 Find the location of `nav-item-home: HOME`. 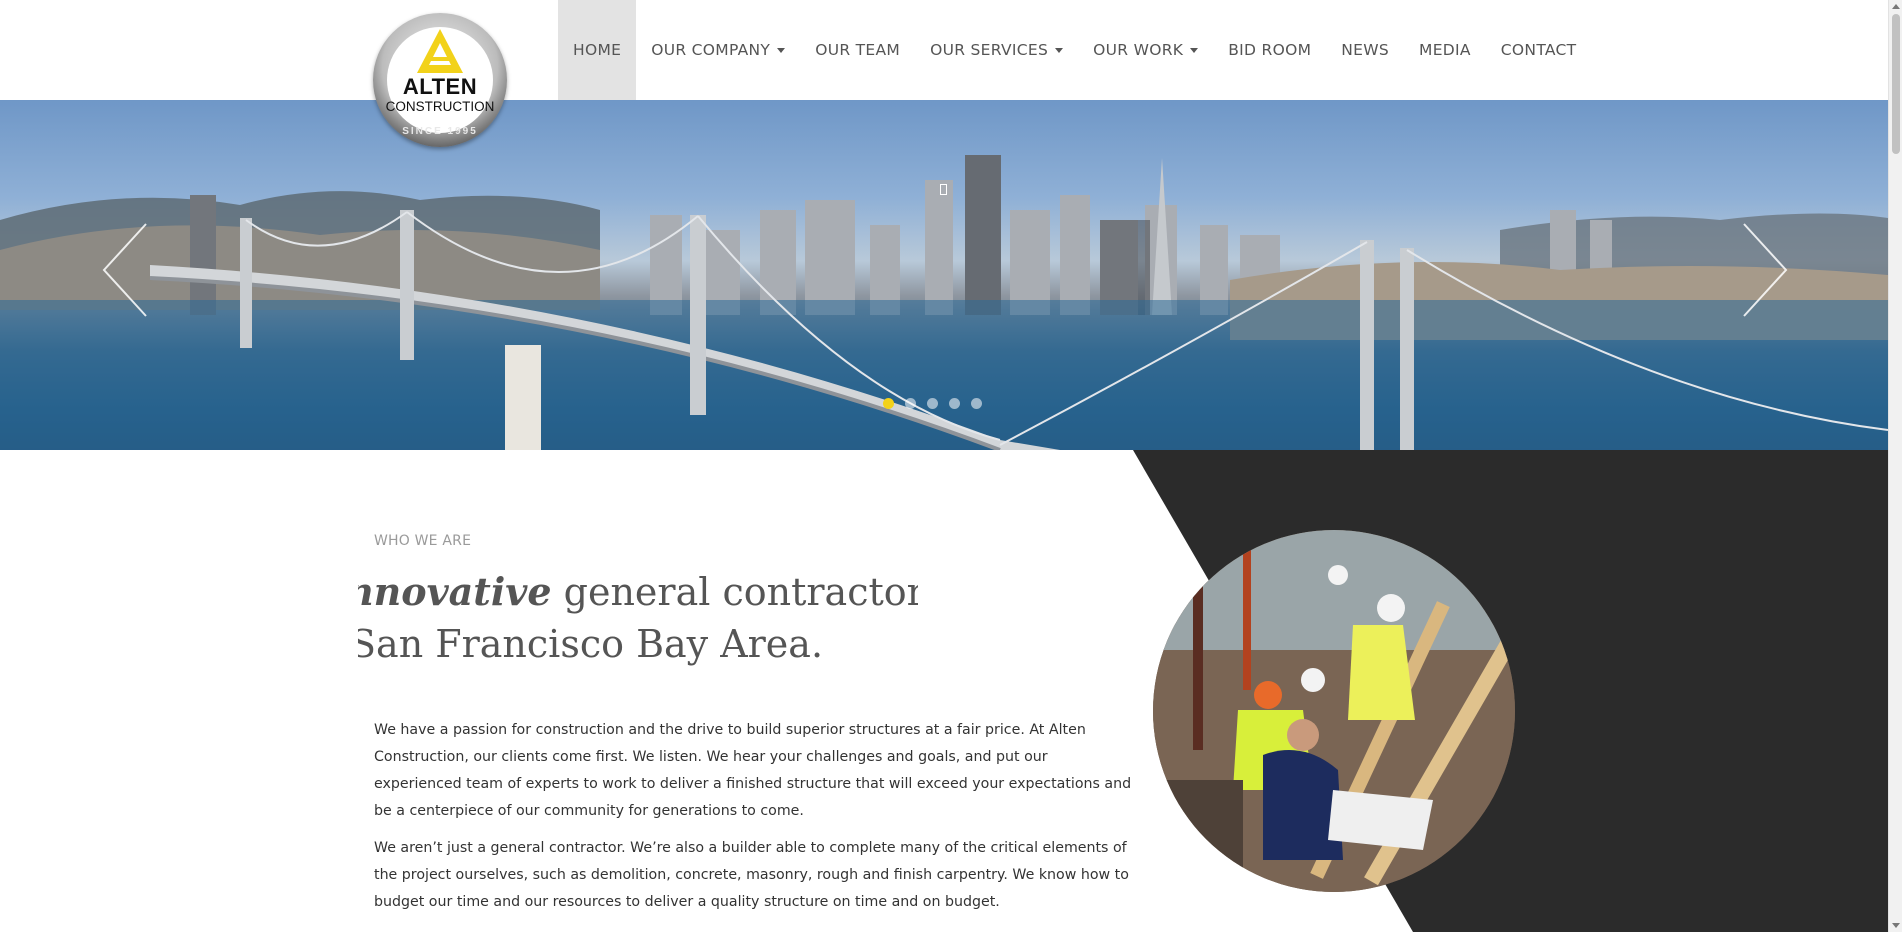

nav-item-home: HOME is located at coordinates (597, 50).